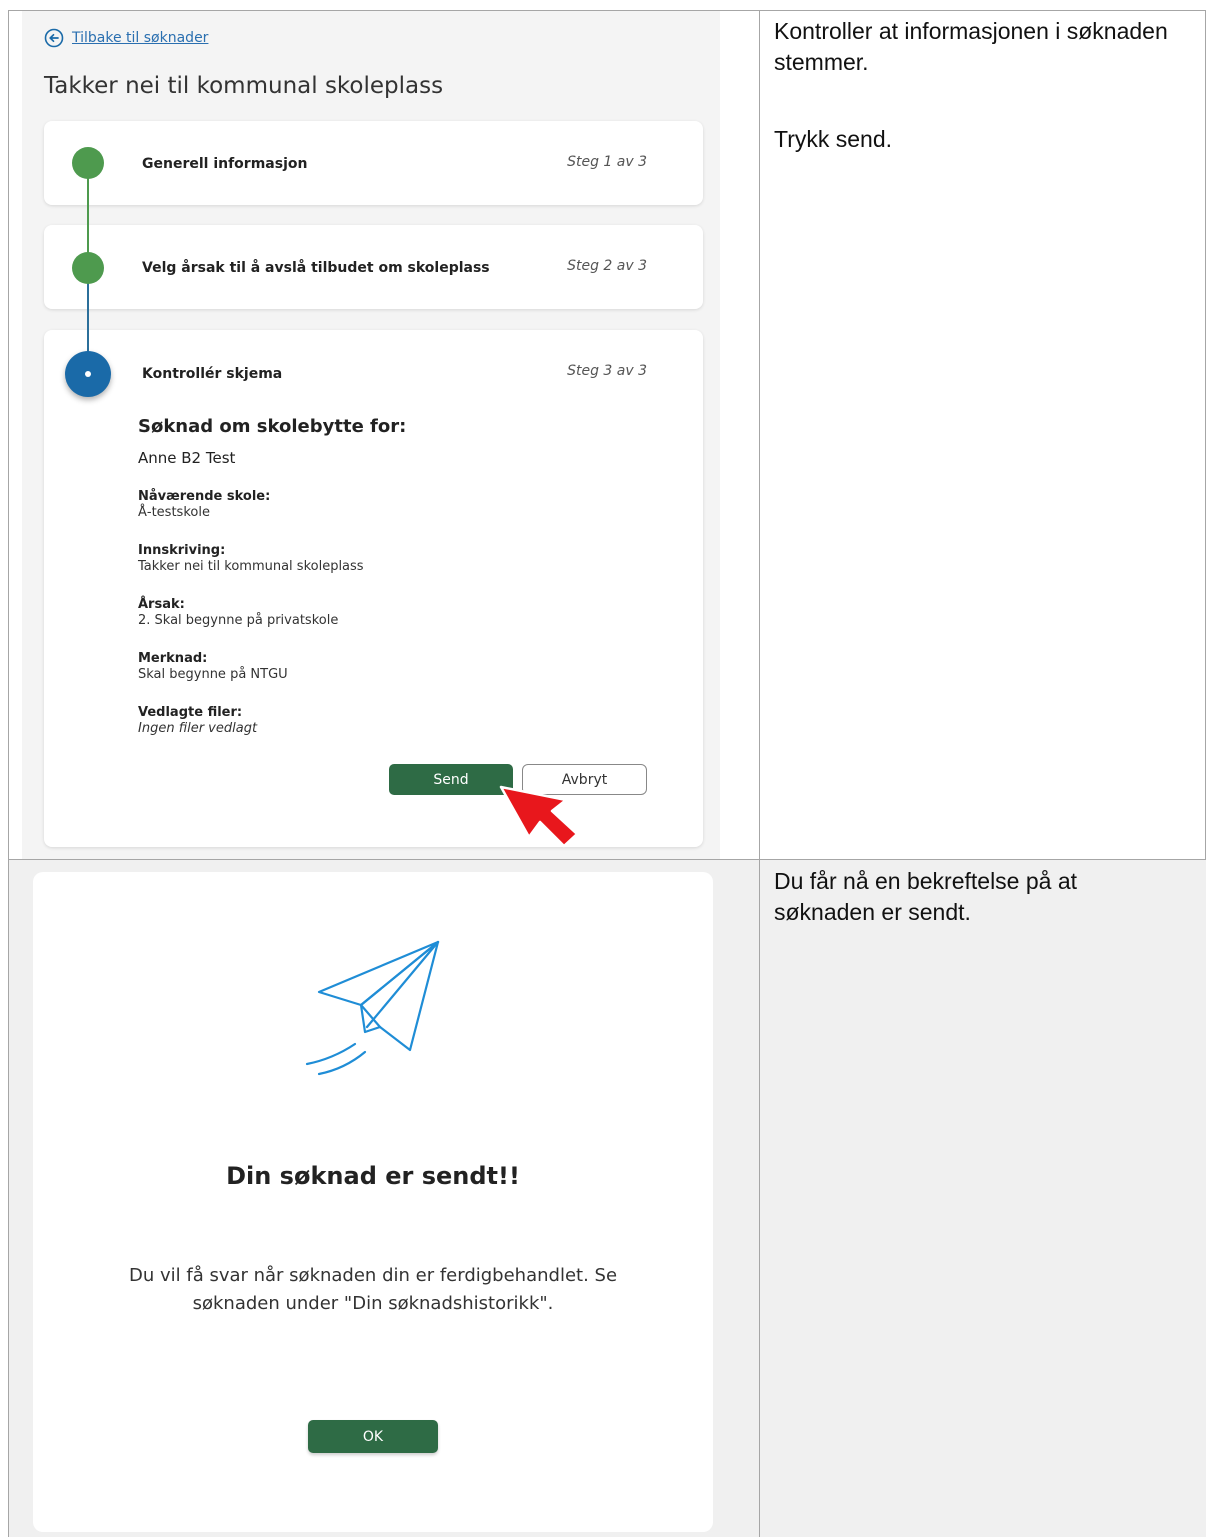 The width and height of the screenshot is (1206, 1537). What do you see at coordinates (398, 505) in the screenshot?
I see `field-current-school: Nåværende skole: Å-testskole` at bounding box center [398, 505].